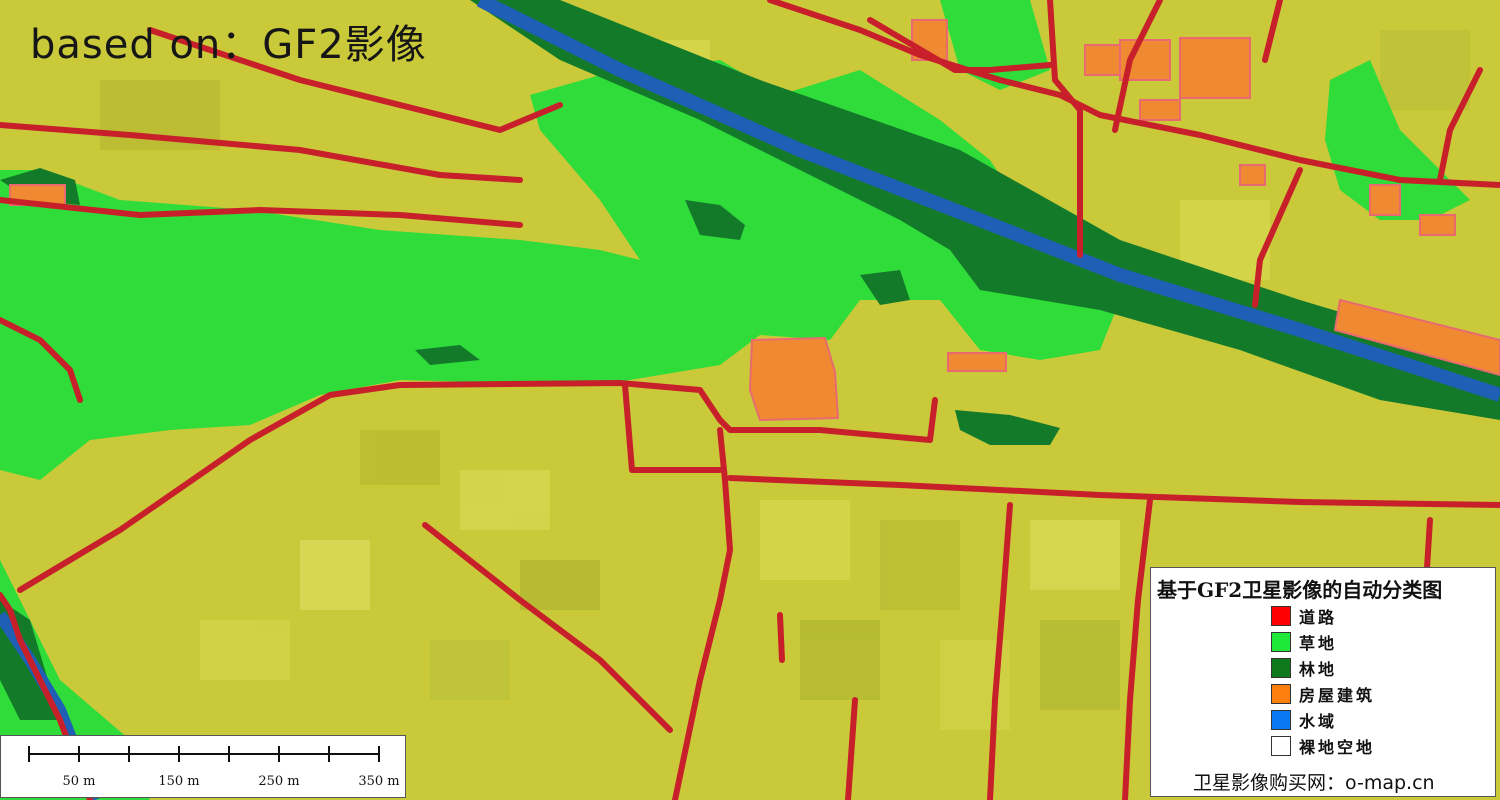 Image resolution: width=1500 pixels, height=800 pixels. What do you see at coordinates (79, 781) in the screenshot?
I see `scale-label-50m: 50 m` at bounding box center [79, 781].